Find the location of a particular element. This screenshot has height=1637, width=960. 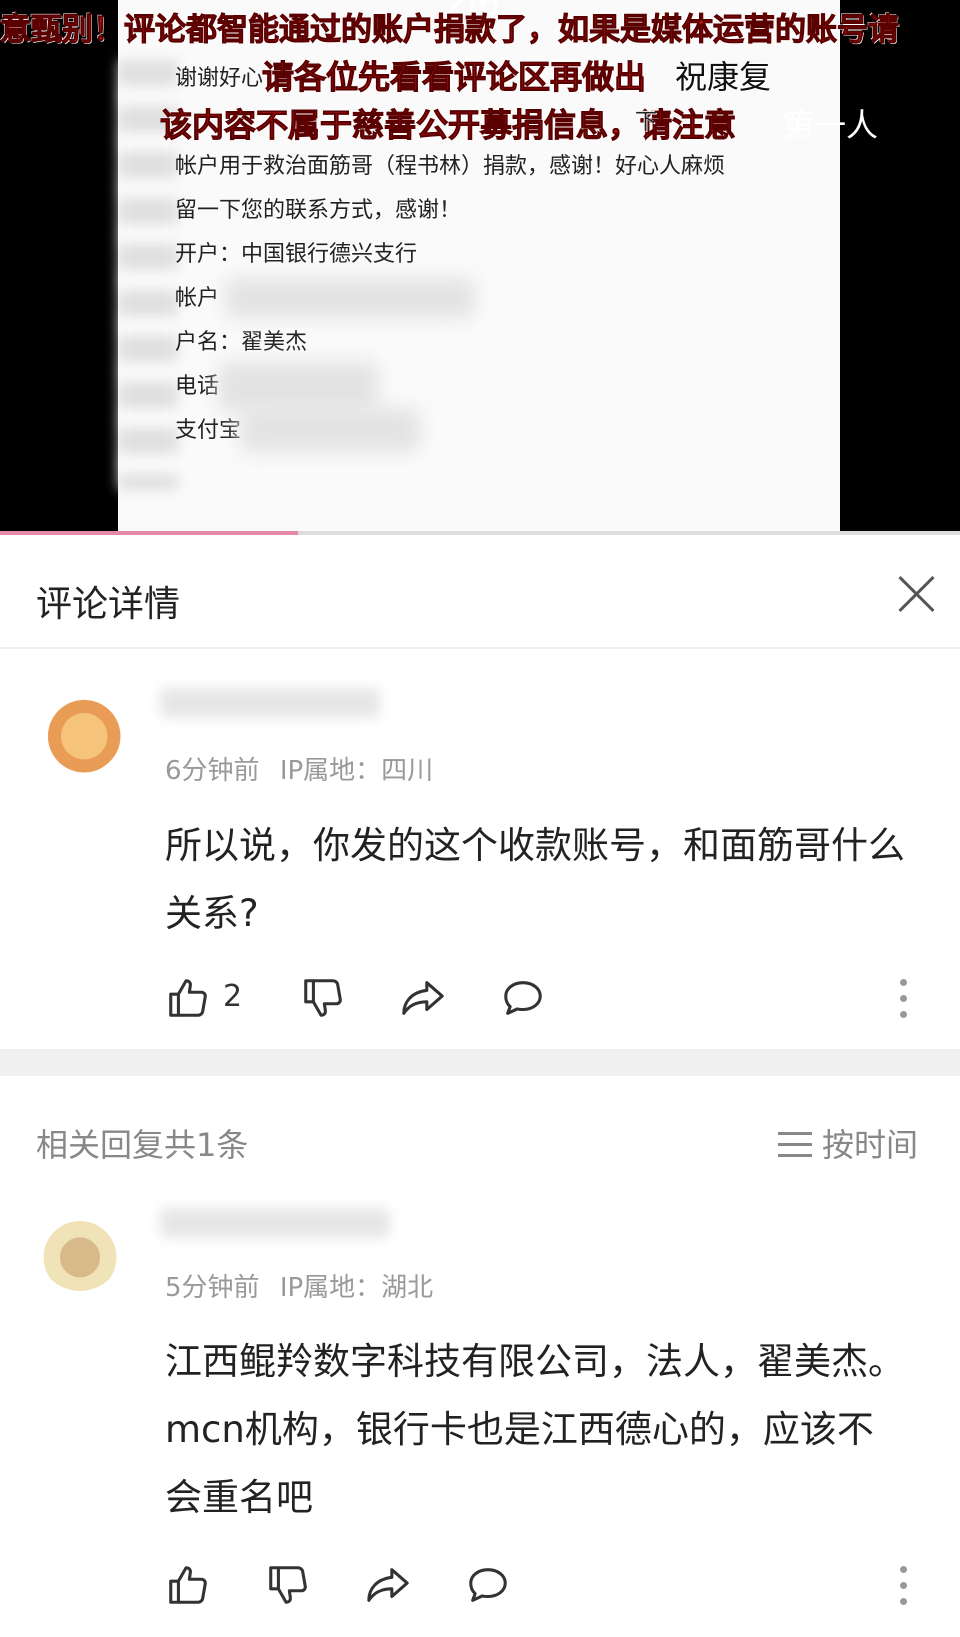

blurred-account-number is located at coordinates (350, 298).